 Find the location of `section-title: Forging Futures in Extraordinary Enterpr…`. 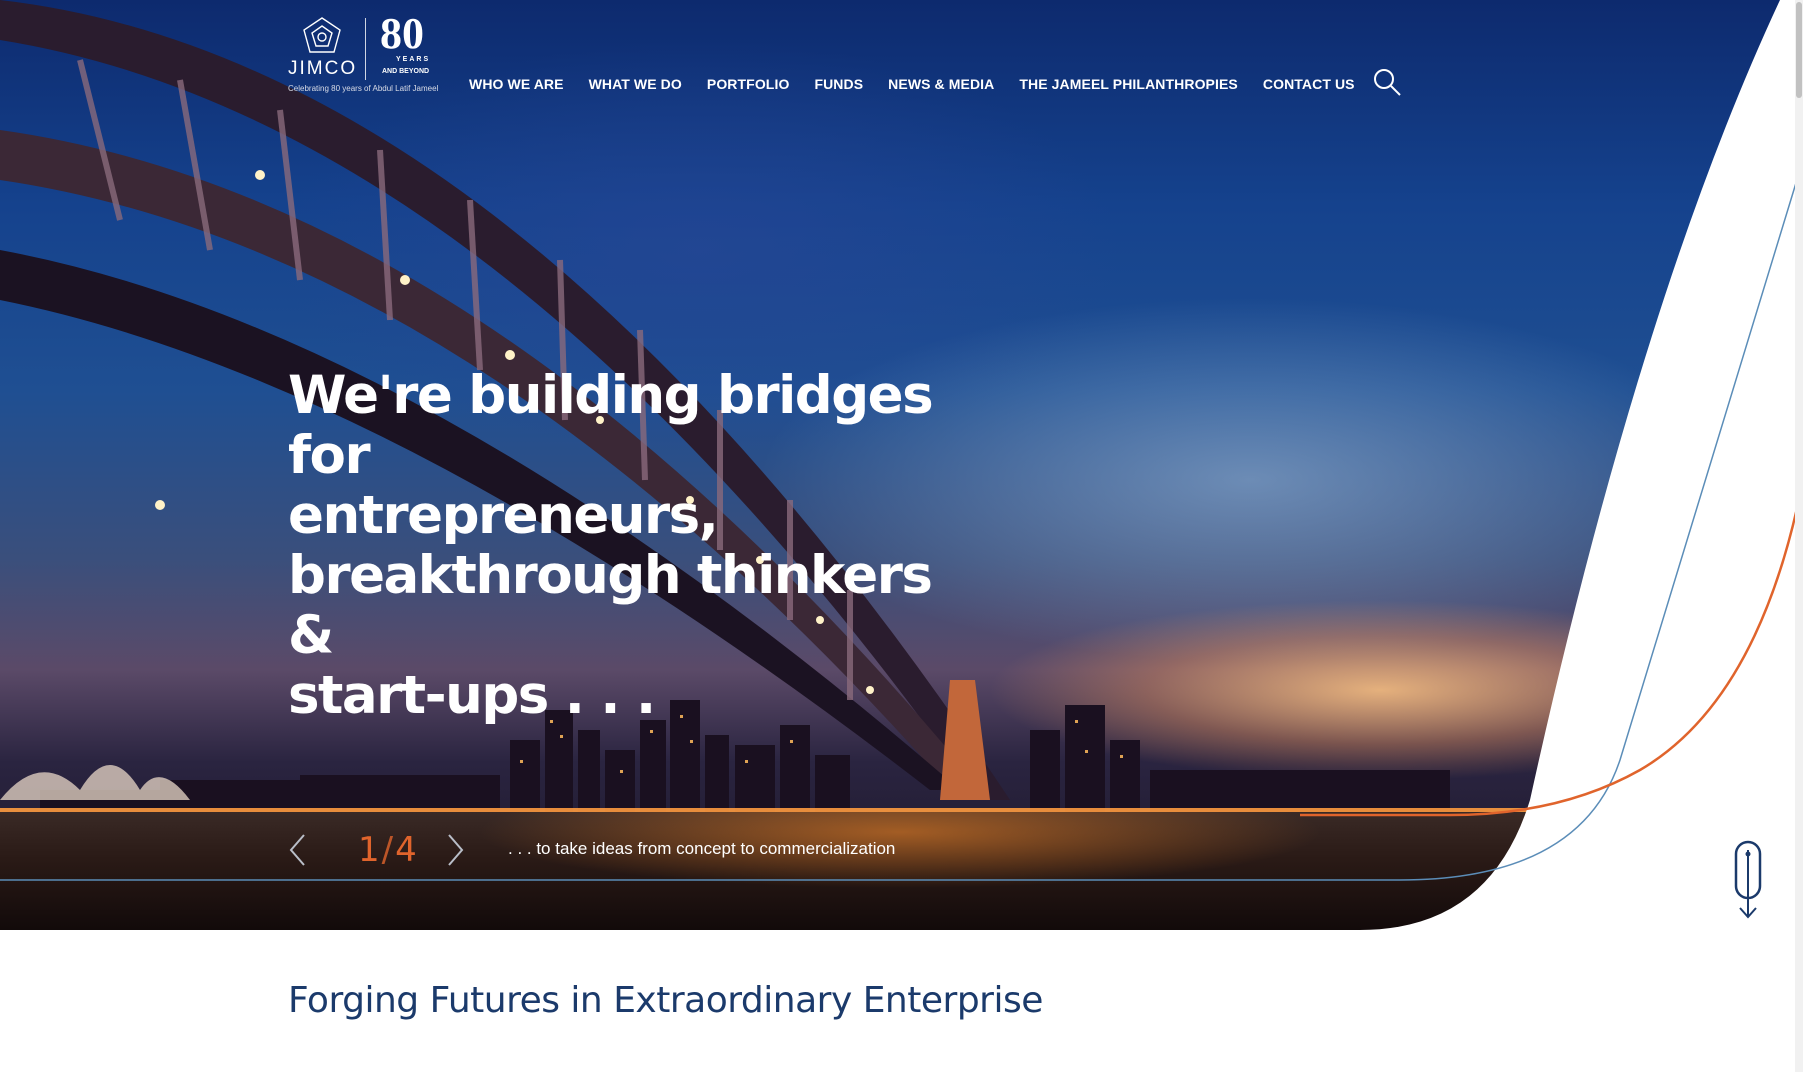

section-title: Forging Futures in Extraordinary Enterpr… is located at coordinates (665, 1000).